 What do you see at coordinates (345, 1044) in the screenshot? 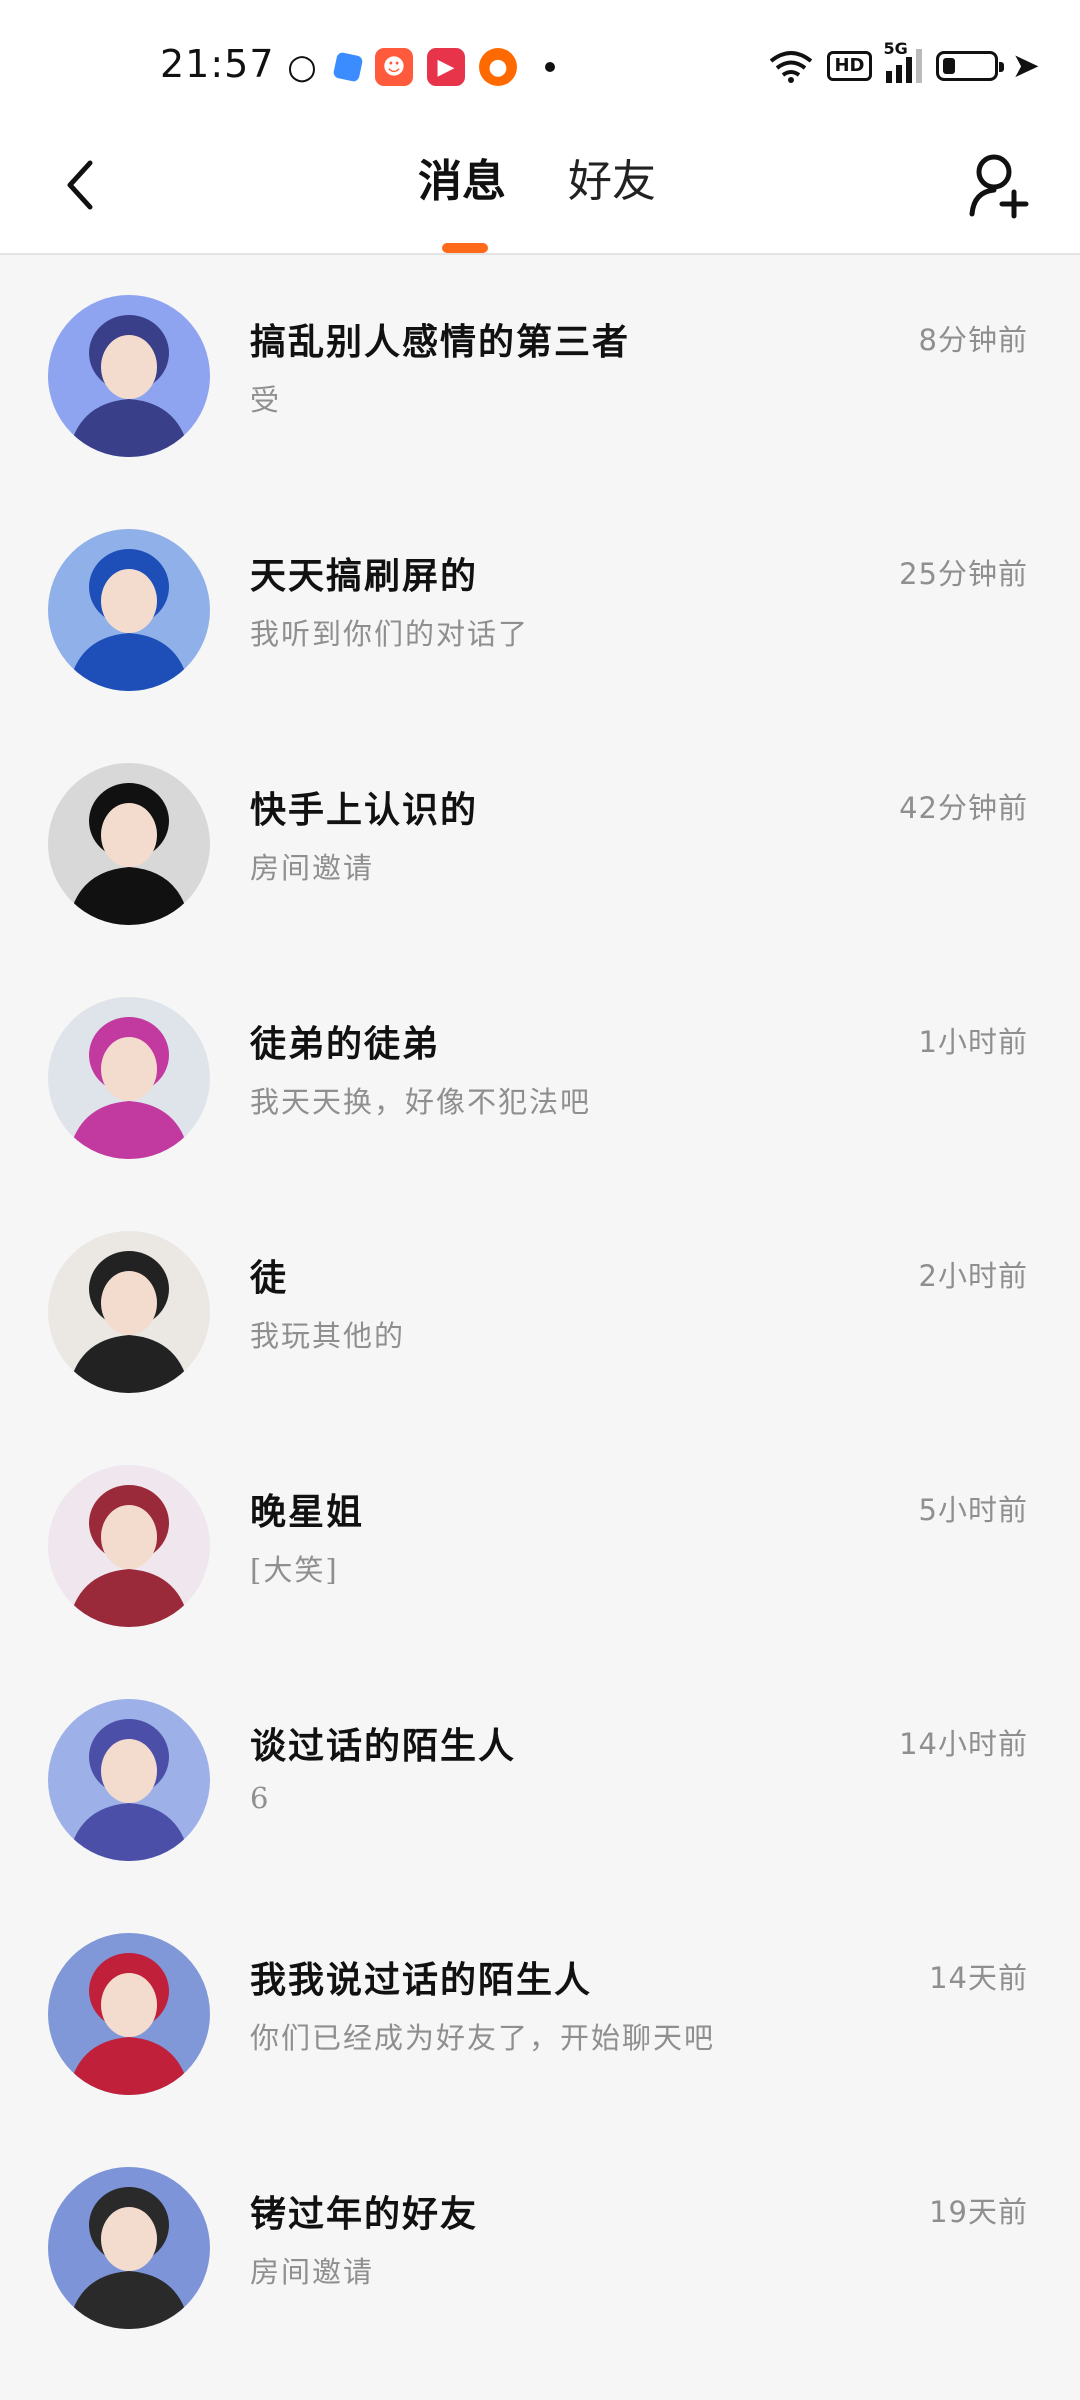
I see `contact-name: 徒弟的徒弟` at bounding box center [345, 1044].